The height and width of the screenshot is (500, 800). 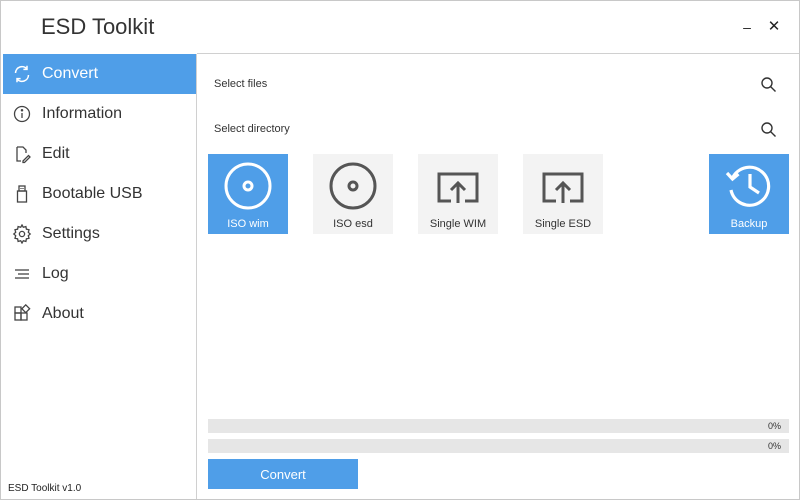 I want to click on progress-bar-current: 0%, so click(x=498, y=426).